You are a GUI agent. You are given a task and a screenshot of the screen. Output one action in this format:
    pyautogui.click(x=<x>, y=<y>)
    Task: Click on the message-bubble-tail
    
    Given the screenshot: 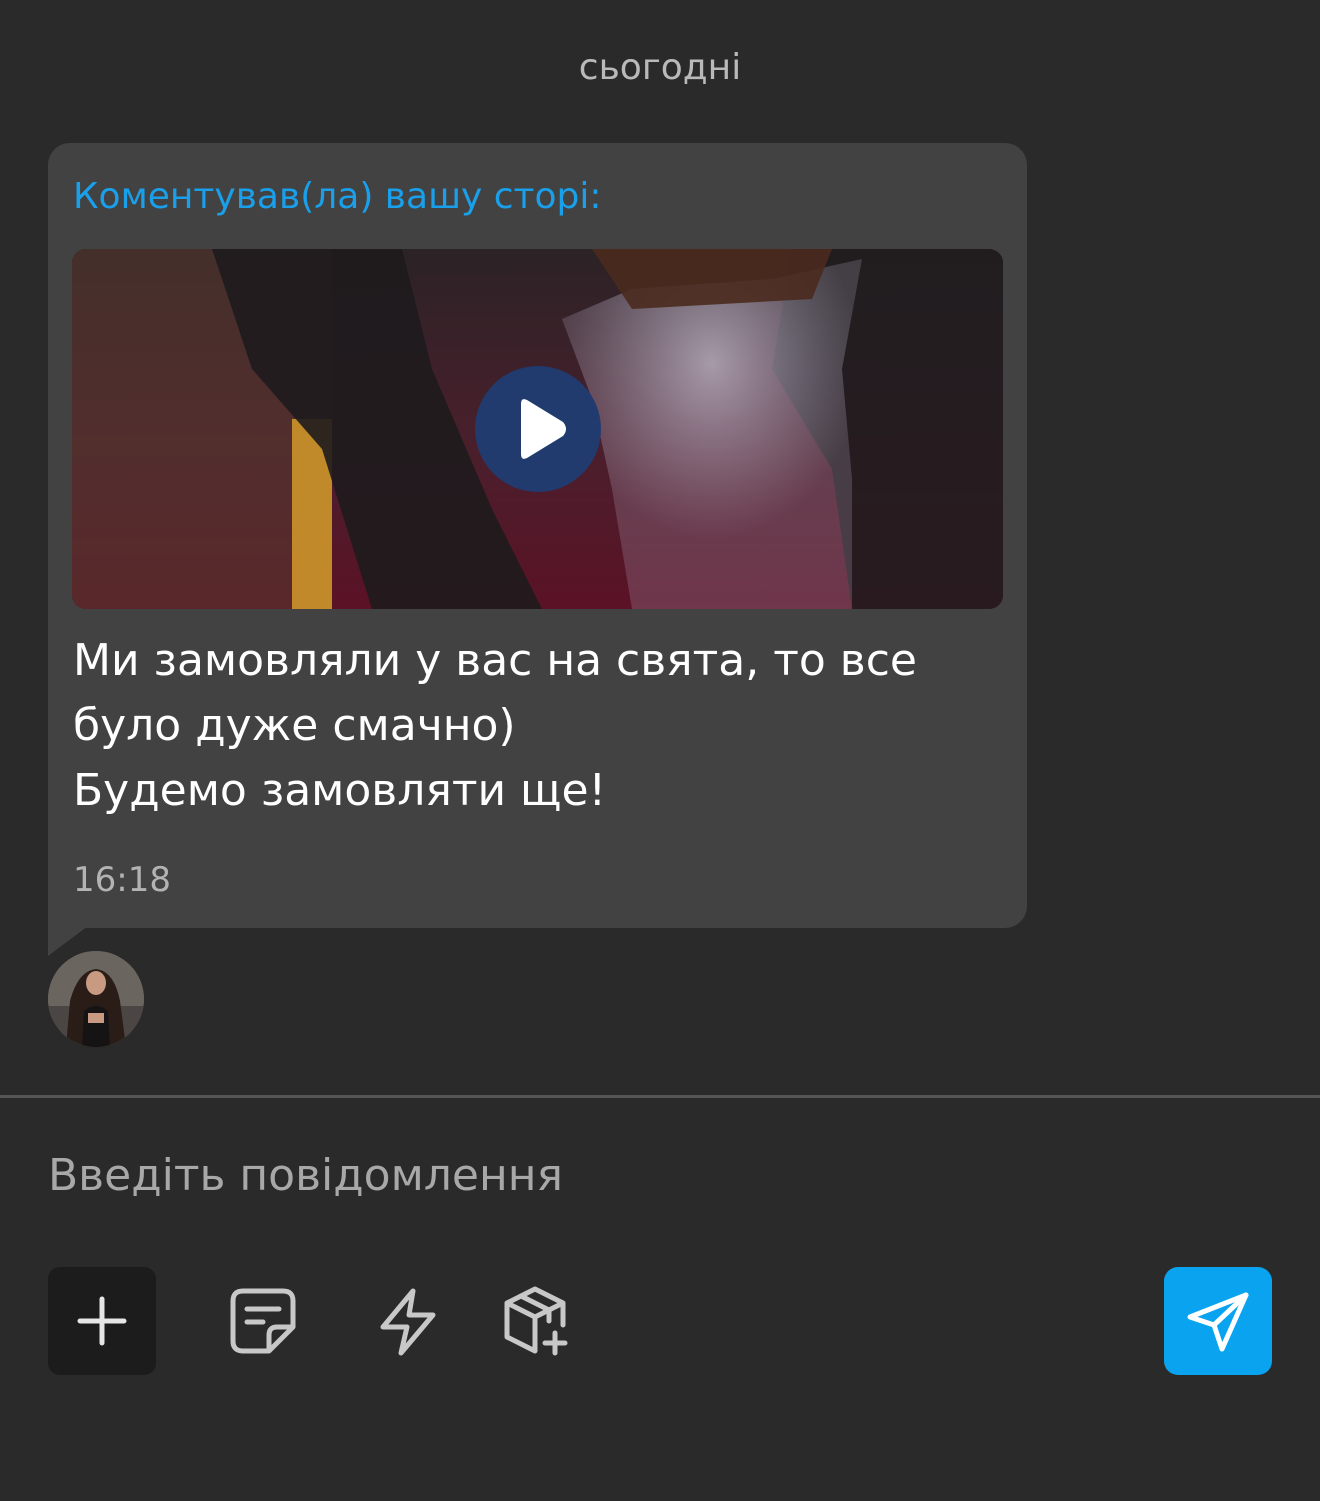 What is the action you would take?
    pyautogui.click(x=68, y=941)
    